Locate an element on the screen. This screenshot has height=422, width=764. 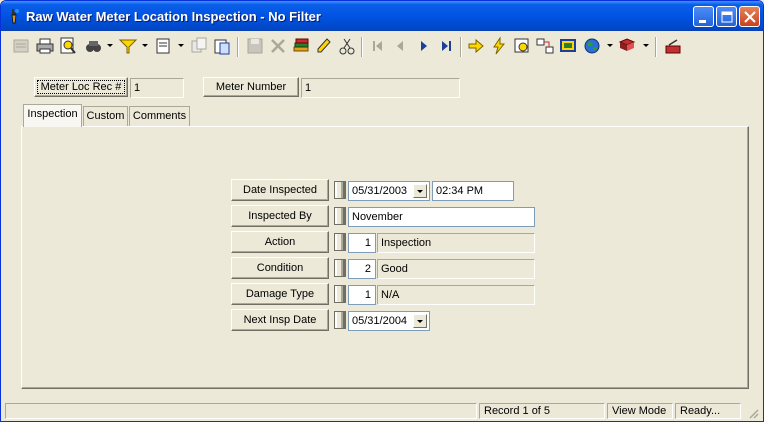
find-dropdown-icon is located at coordinates (110, 45).